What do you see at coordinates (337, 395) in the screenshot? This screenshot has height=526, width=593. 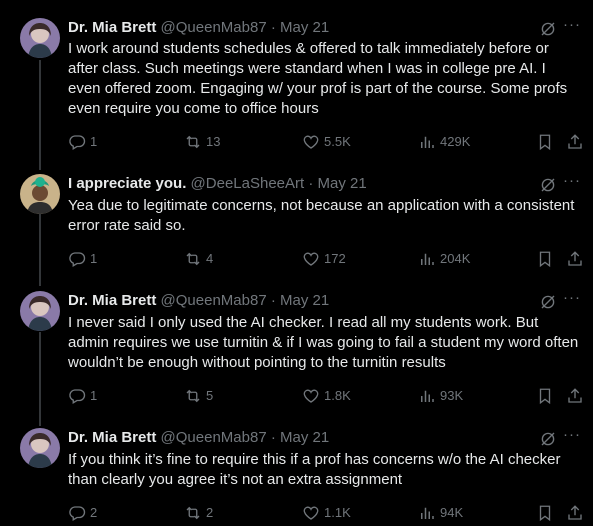 I see `like-count: 1.8K` at bounding box center [337, 395].